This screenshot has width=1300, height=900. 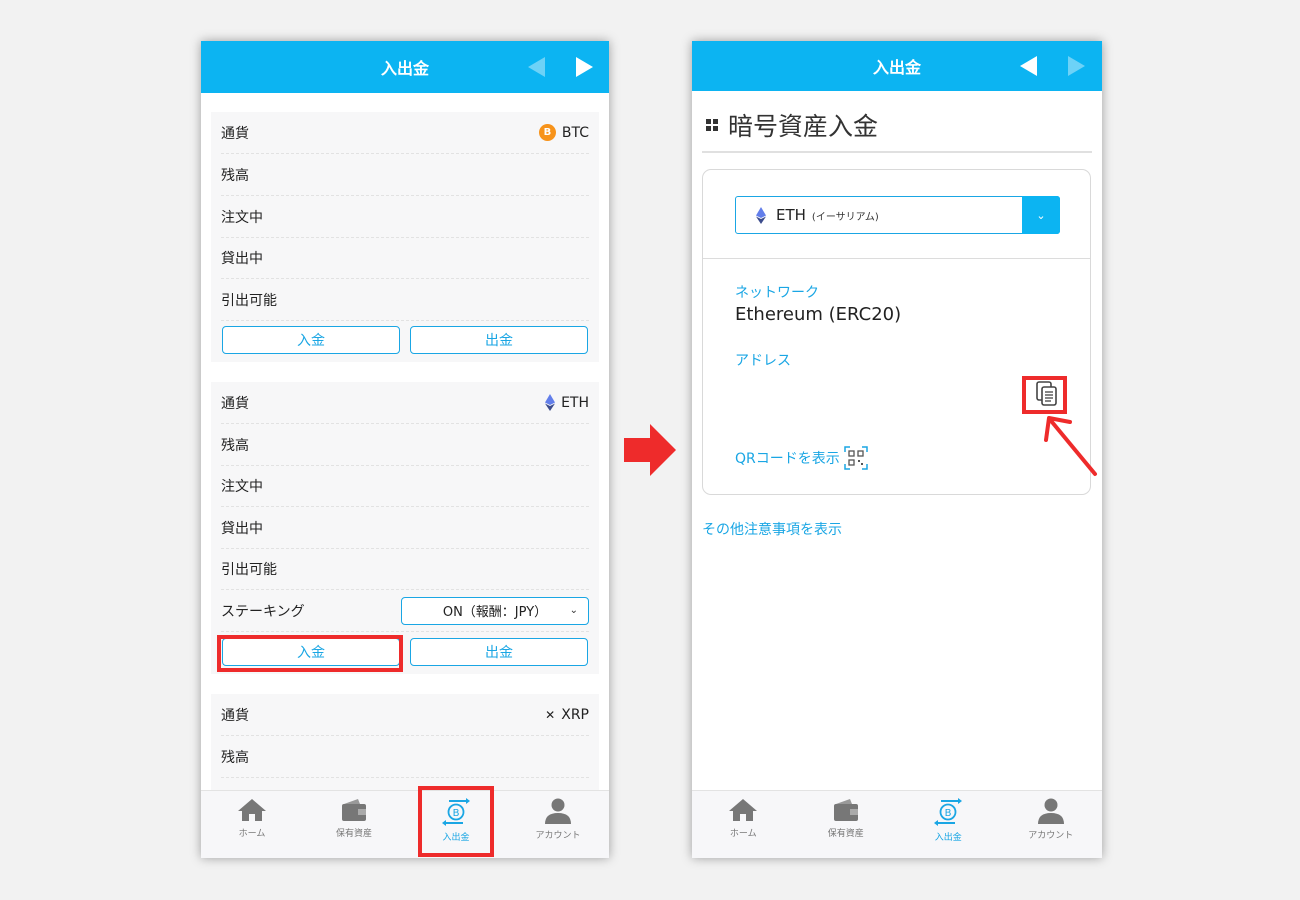 What do you see at coordinates (495, 610) in the screenshot?
I see `staking-select: ON（報酬：JPY） ⌄` at bounding box center [495, 610].